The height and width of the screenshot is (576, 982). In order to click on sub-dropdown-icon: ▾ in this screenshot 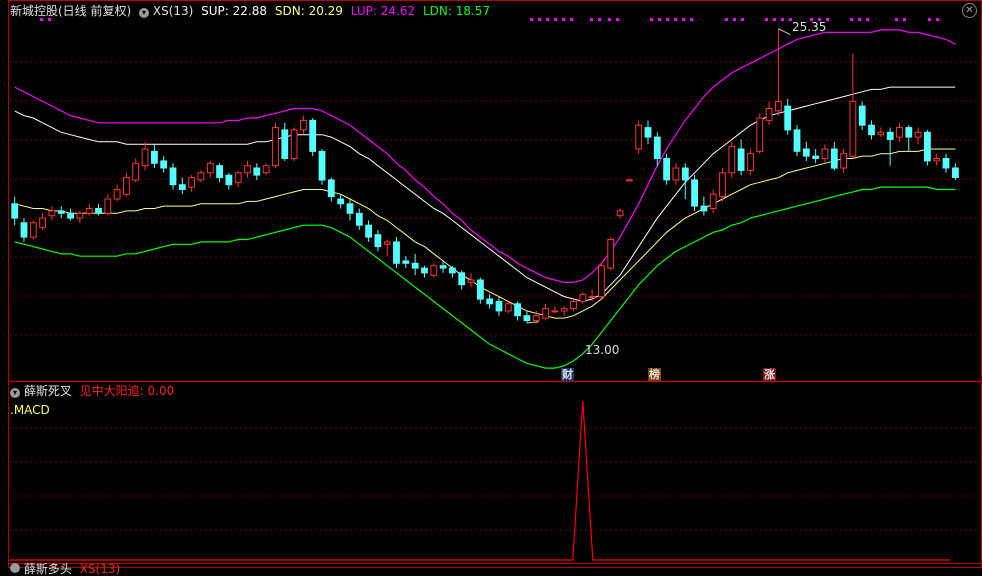, I will do `click(15, 393)`.